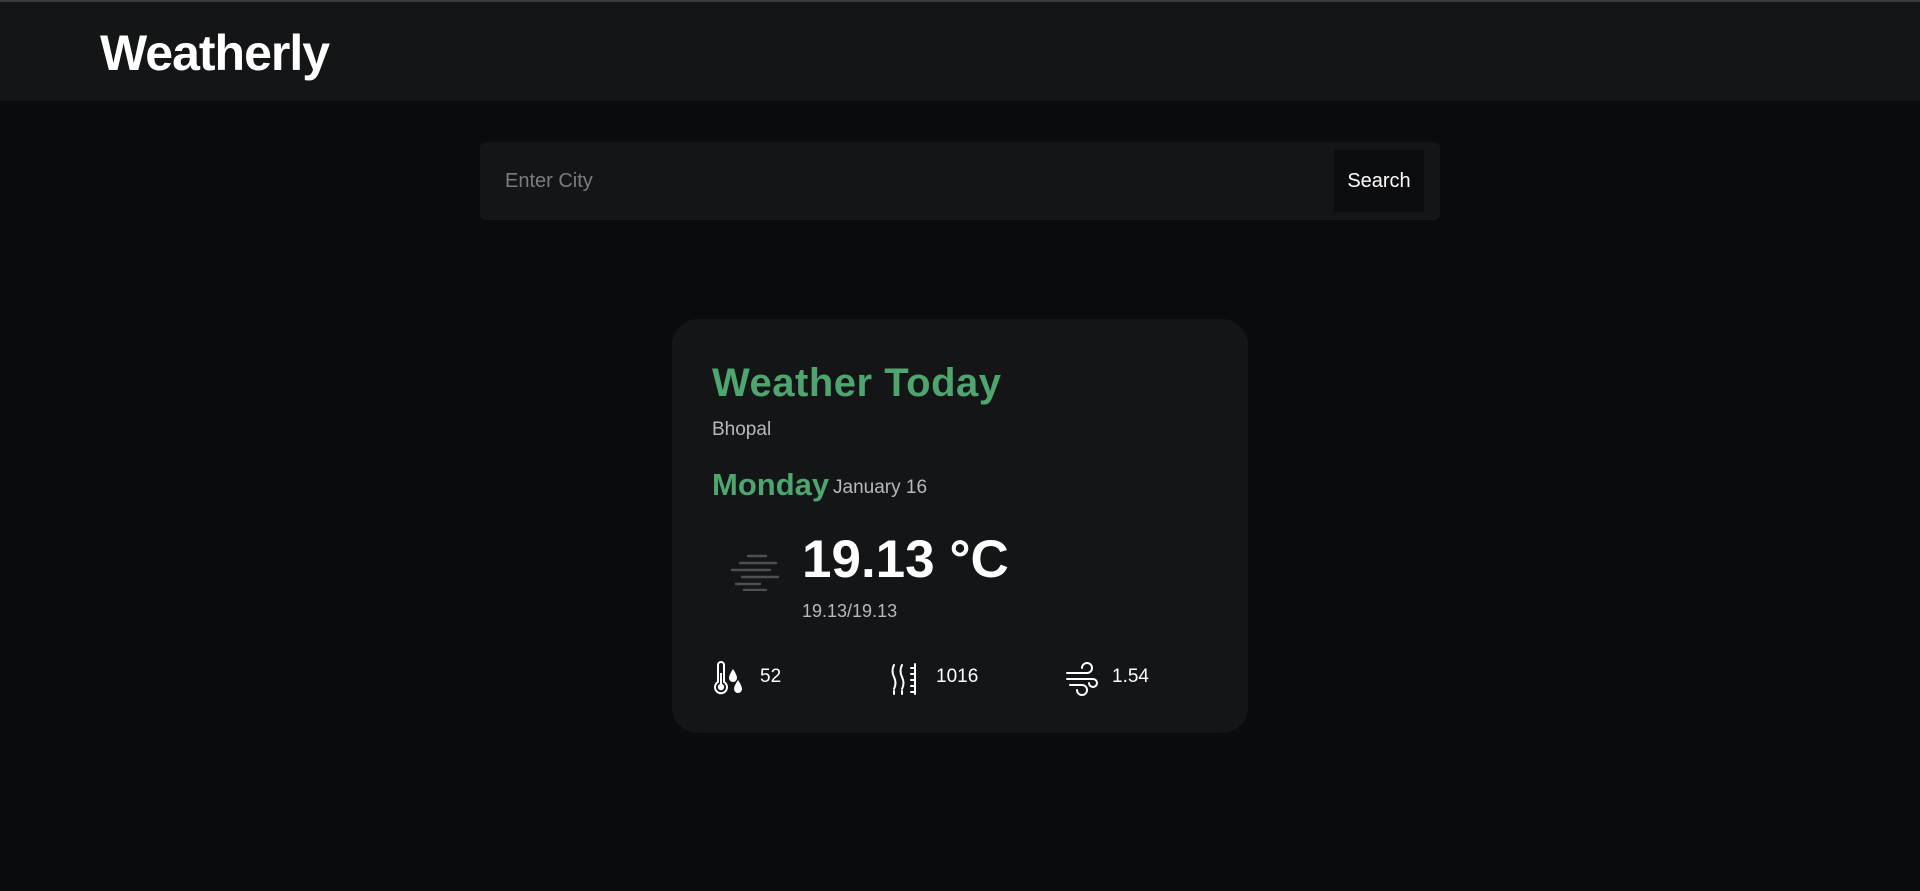 The width and height of the screenshot is (1920, 891). Describe the element at coordinates (905, 559) in the screenshot. I see `temperature-value: 19.13 °C` at that location.